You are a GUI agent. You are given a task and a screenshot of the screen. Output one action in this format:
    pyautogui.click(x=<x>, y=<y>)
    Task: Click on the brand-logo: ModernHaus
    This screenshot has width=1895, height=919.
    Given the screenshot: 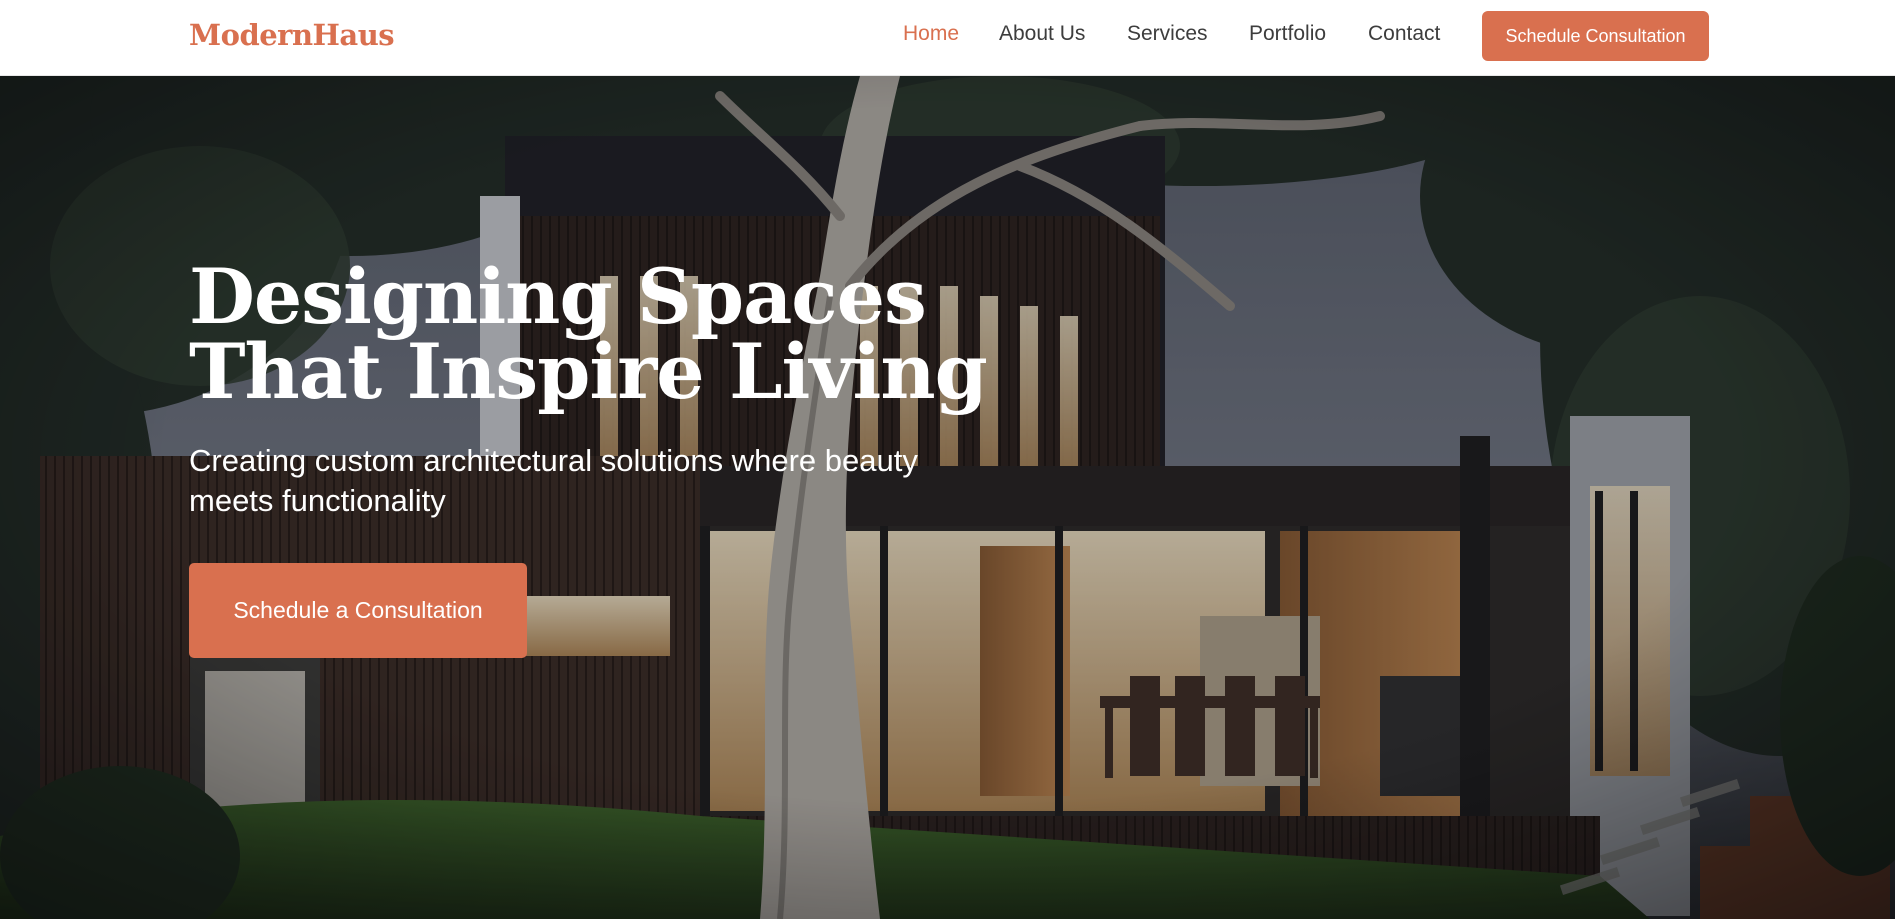 What is the action you would take?
    pyautogui.click(x=292, y=35)
    